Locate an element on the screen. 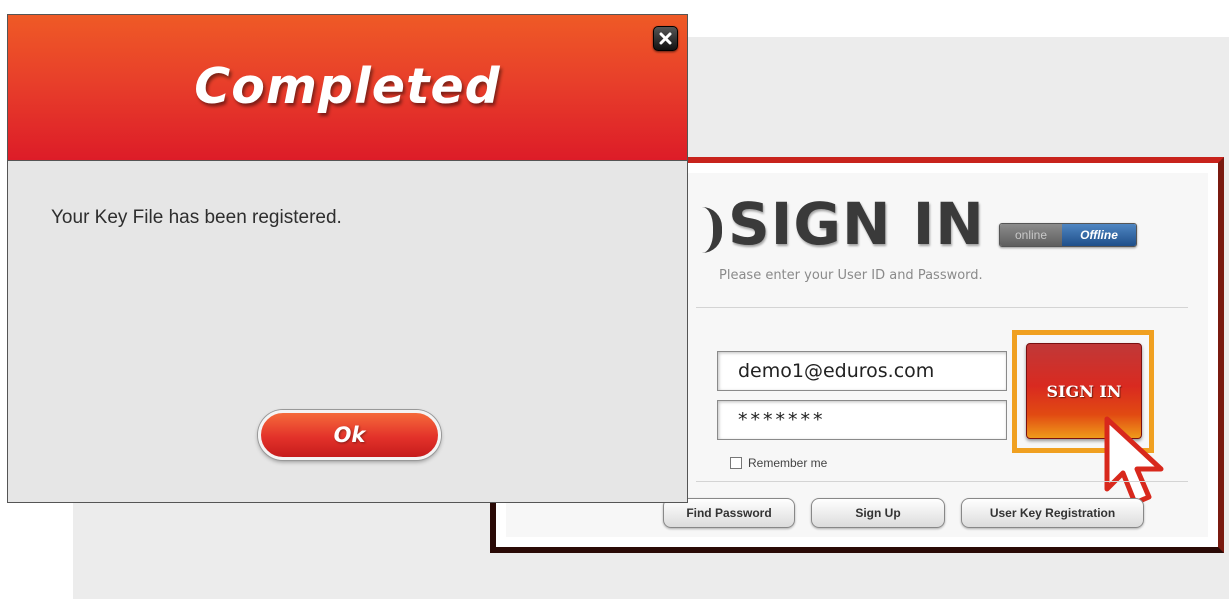 The width and height of the screenshot is (1229, 599). header-divider is located at coordinates (942, 307).